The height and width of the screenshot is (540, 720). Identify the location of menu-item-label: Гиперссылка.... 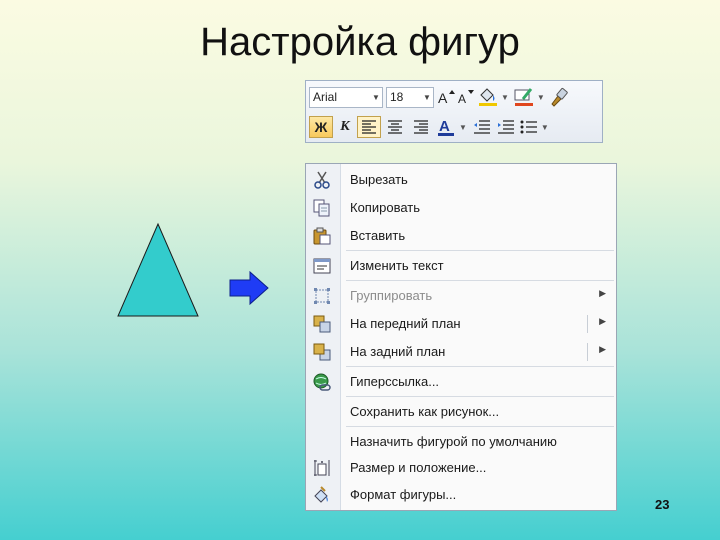
(395, 381).